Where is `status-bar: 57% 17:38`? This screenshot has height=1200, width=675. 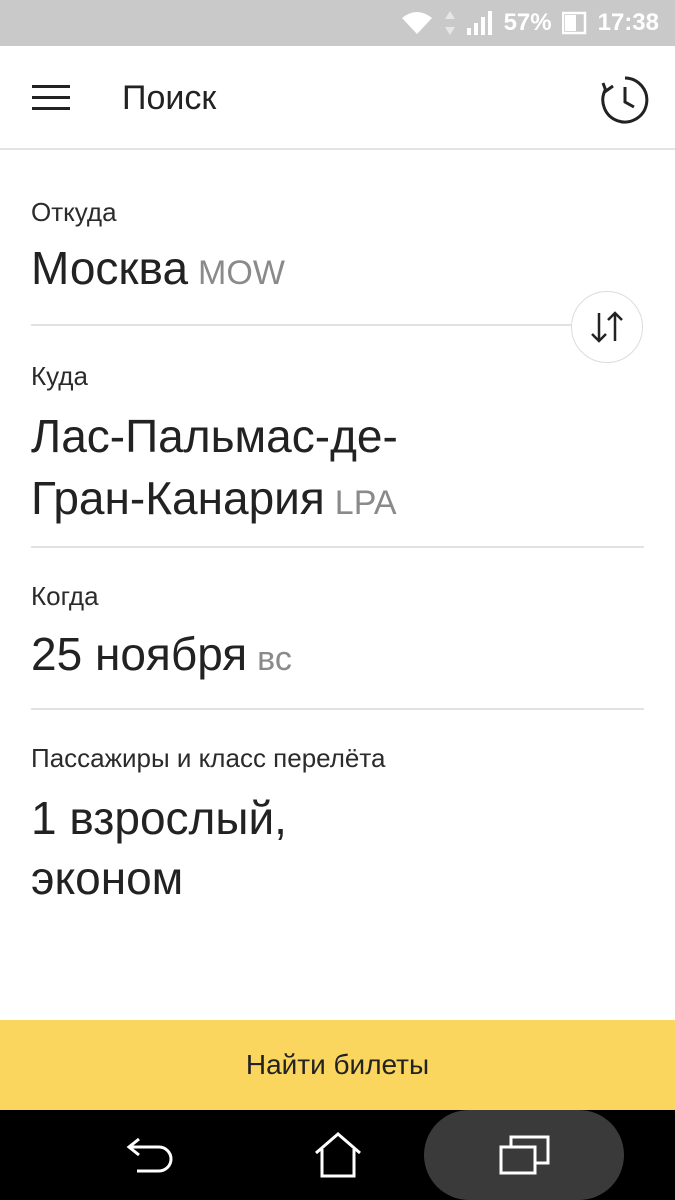
status-bar: 57% 17:38 is located at coordinates (337, 23).